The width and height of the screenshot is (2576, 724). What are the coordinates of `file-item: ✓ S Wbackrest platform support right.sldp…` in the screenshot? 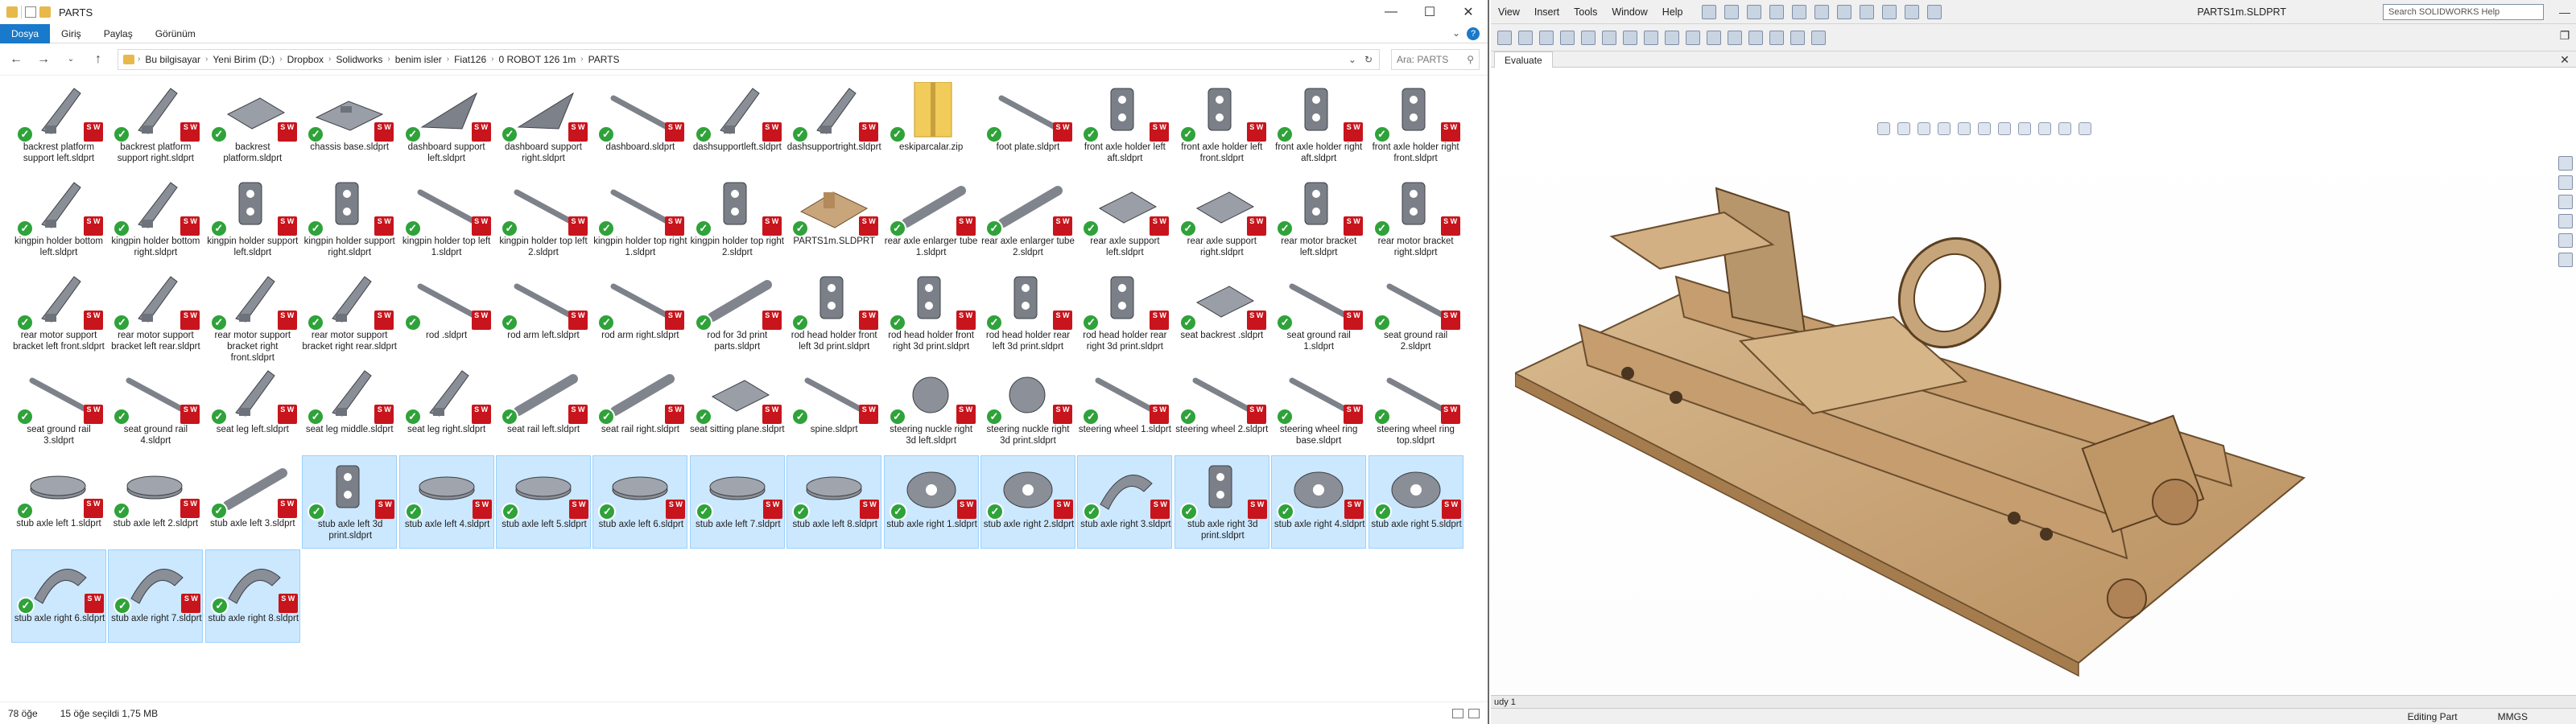 It's located at (155, 126).